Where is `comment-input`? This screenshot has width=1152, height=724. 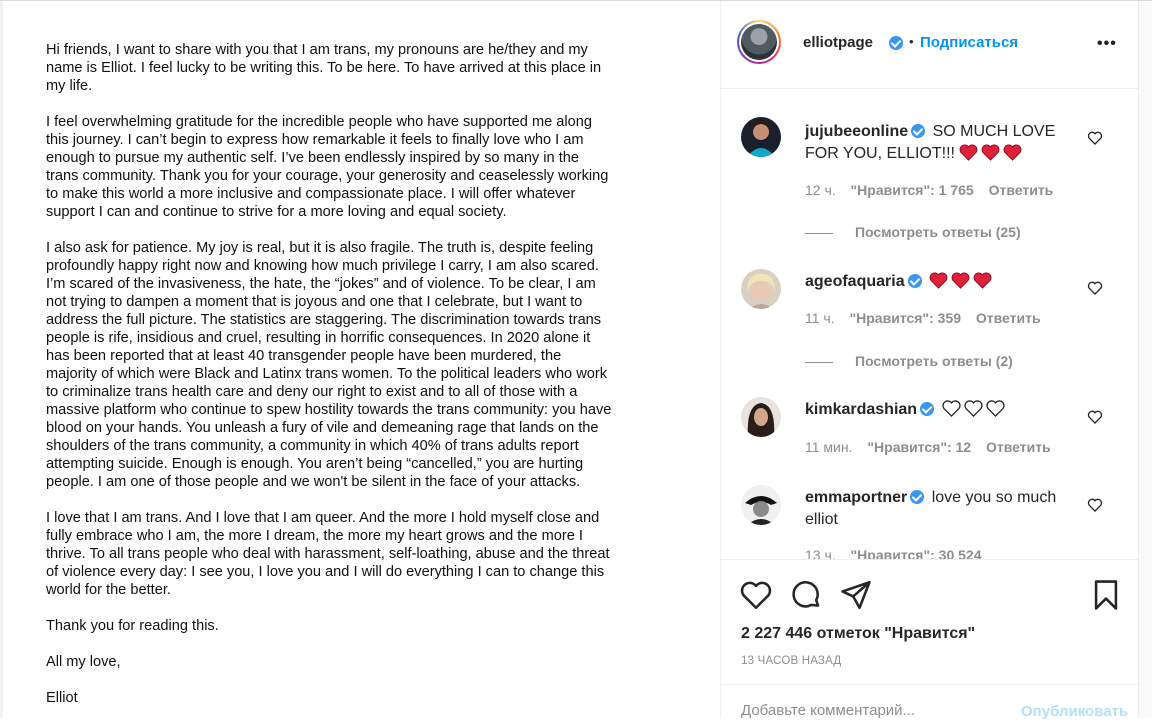 comment-input is located at coordinates (871, 710).